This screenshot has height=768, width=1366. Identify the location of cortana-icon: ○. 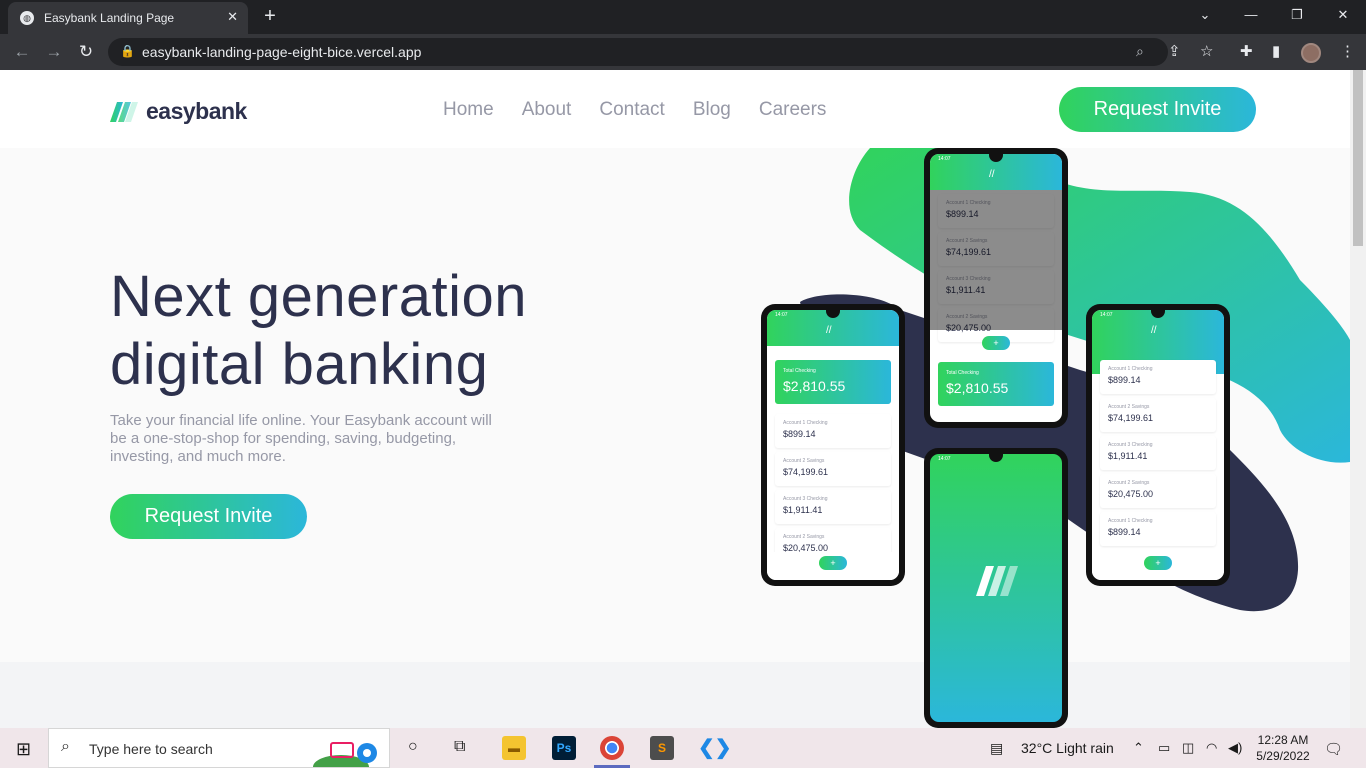
(413, 747).